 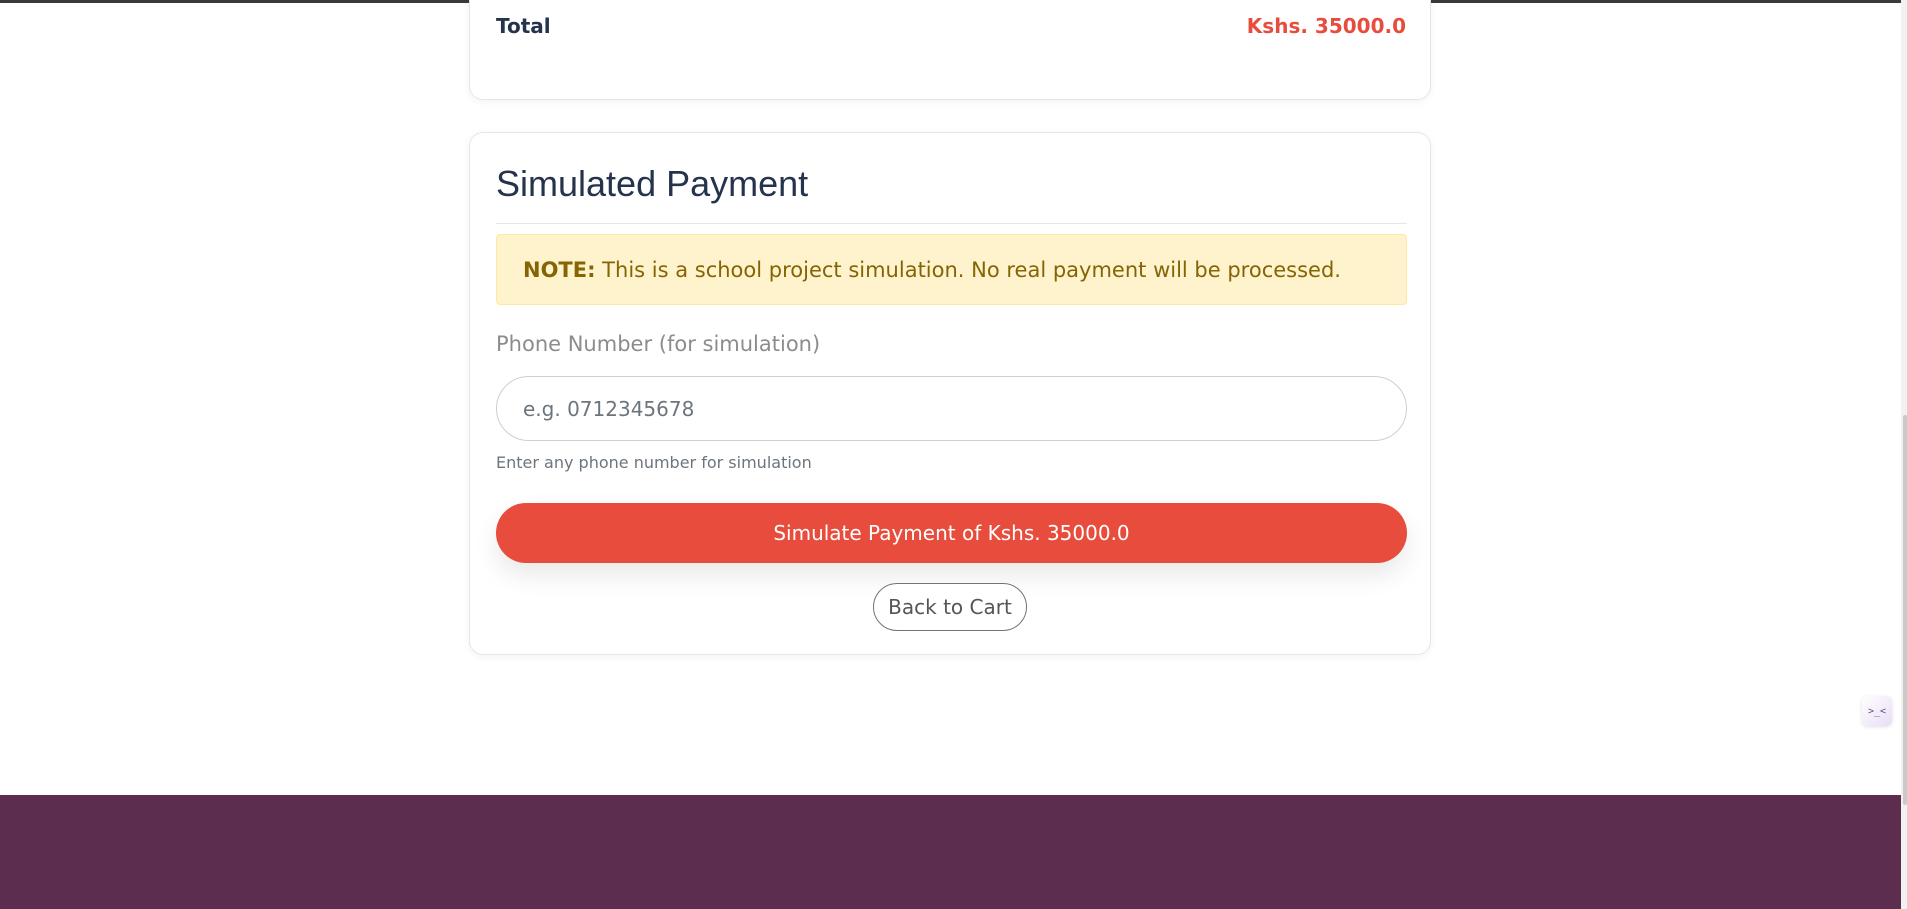 I want to click on title-divider, so click(x=951, y=223).